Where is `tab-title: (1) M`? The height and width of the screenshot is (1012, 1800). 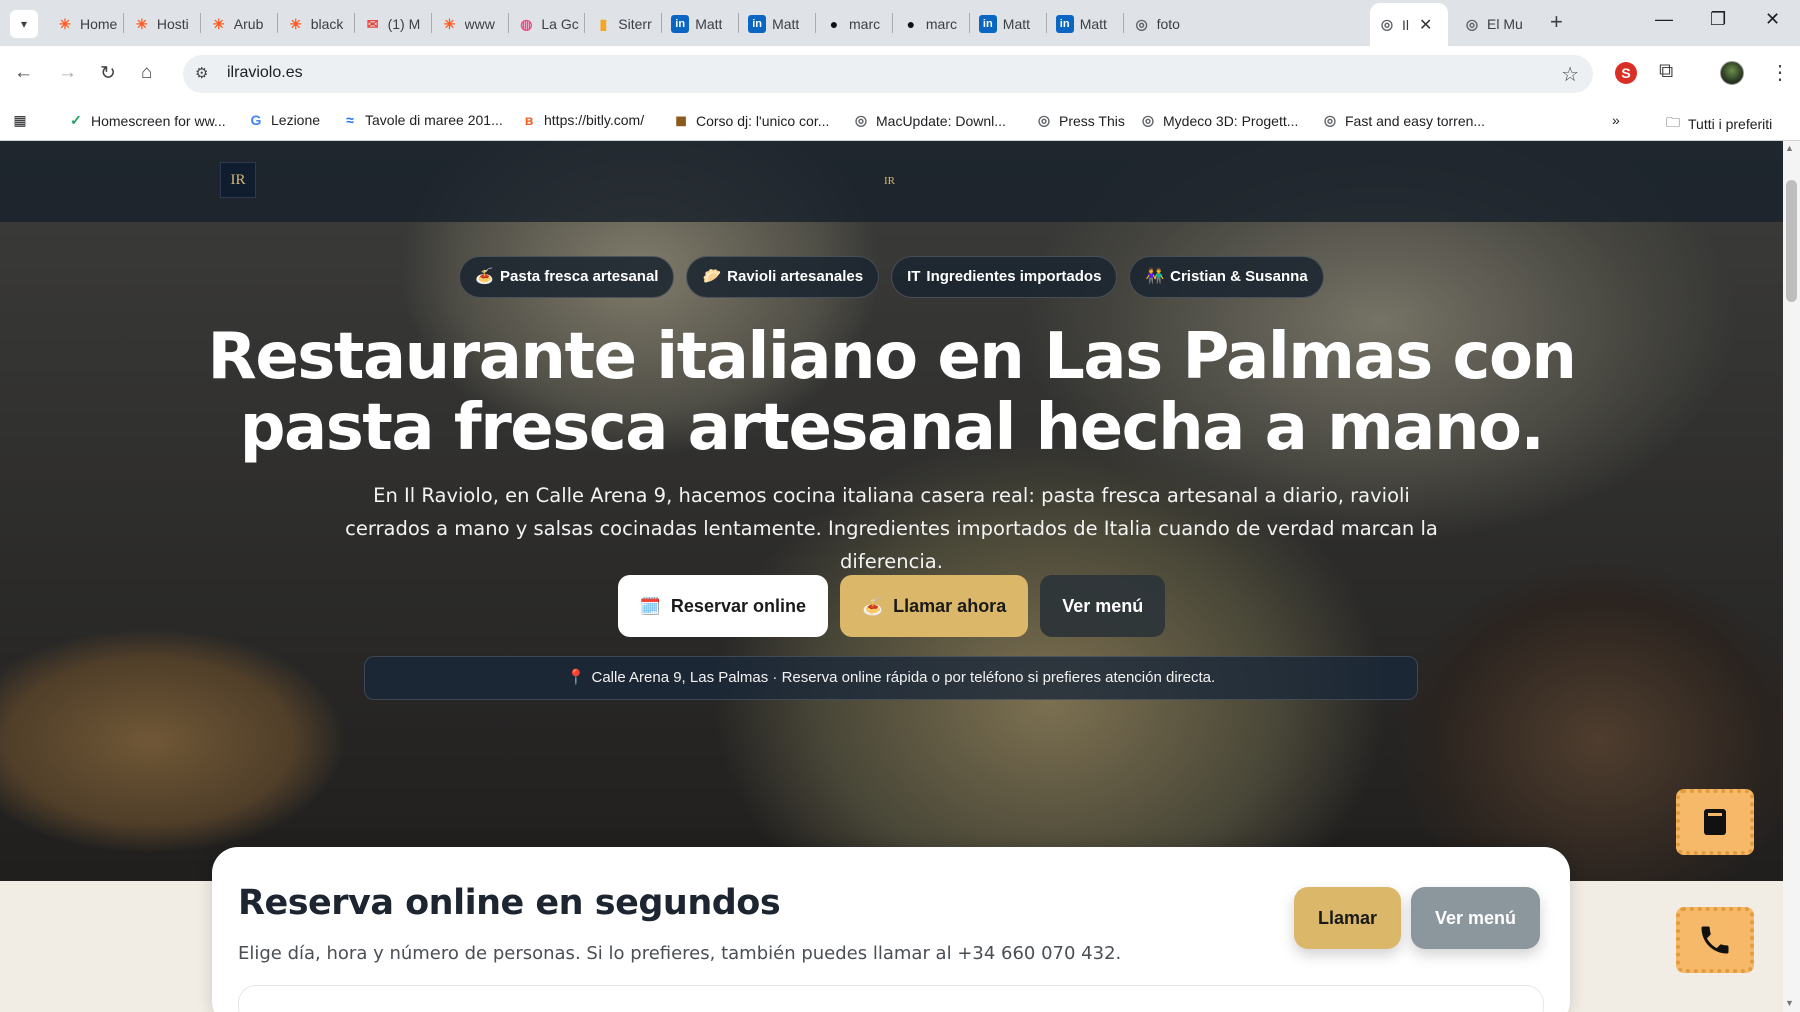
tab-title: (1) M is located at coordinates (404, 24).